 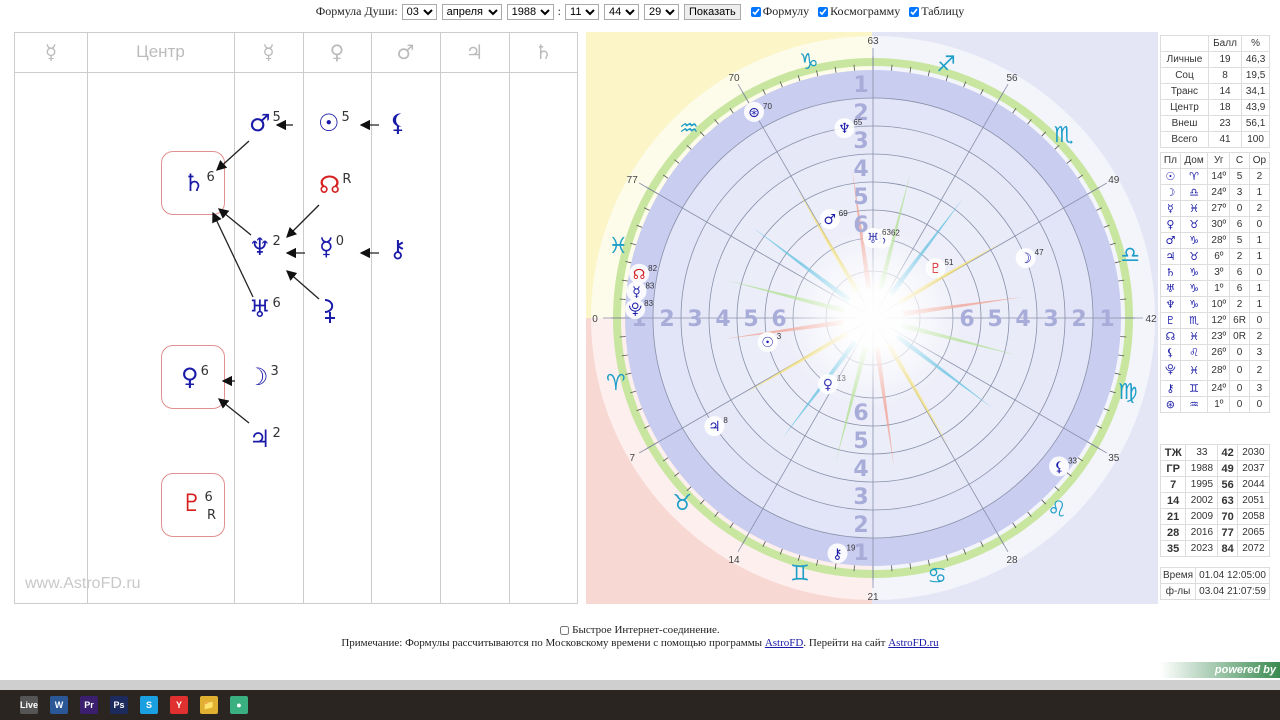 I want to click on hour-select: 11, so click(x=582, y=12).